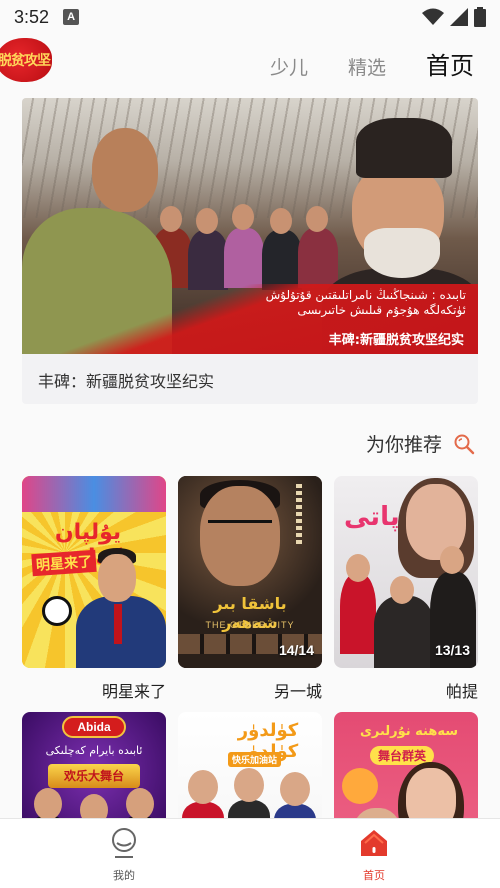  Describe the element at coordinates (372, 517) in the screenshot. I see `poster-title-uyghur: پاتى` at that location.